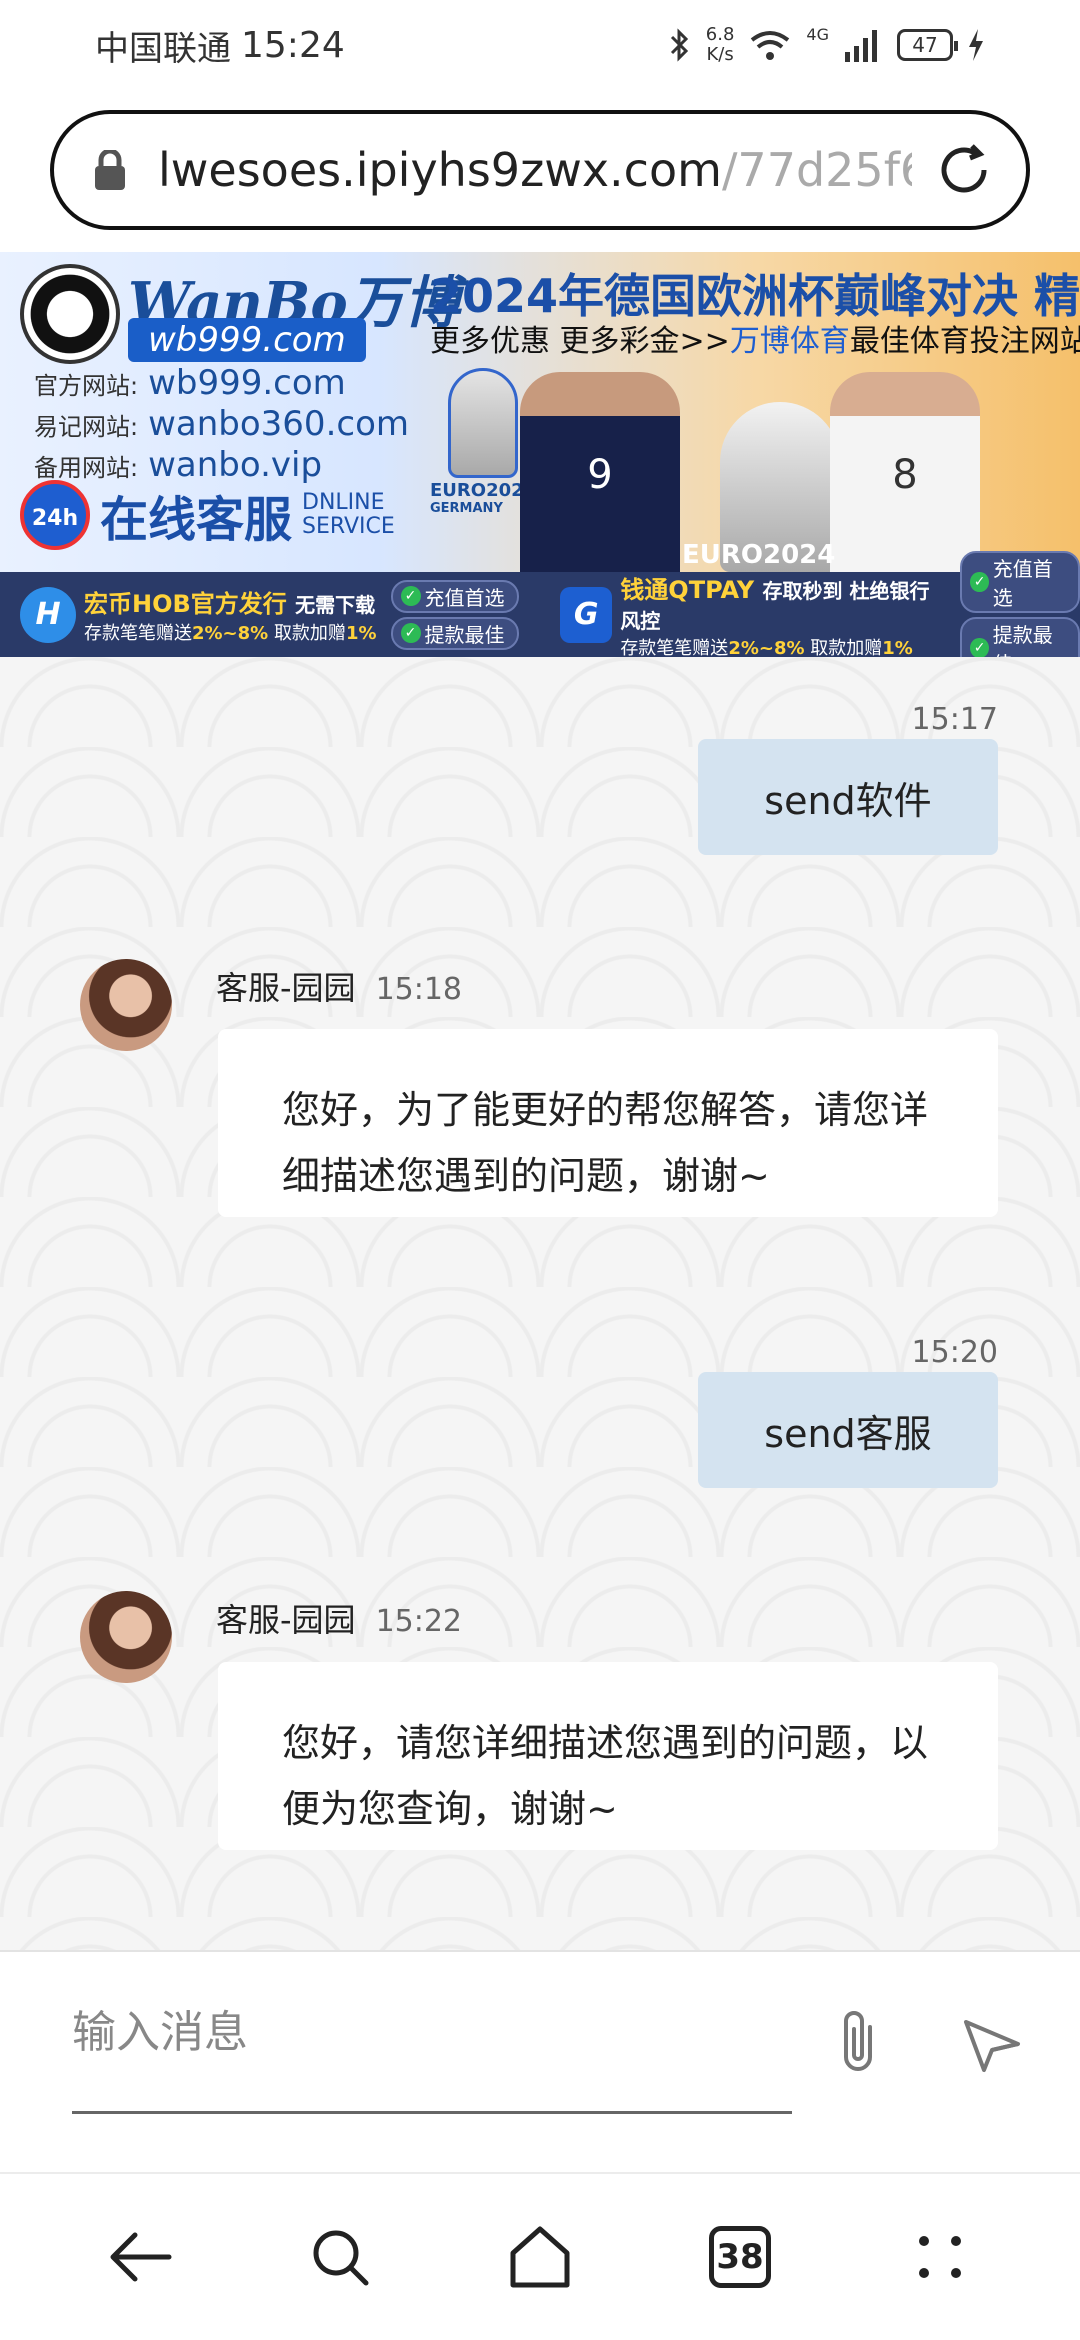  Describe the element at coordinates (964, 170) in the screenshot. I see `reload-icon` at that location.